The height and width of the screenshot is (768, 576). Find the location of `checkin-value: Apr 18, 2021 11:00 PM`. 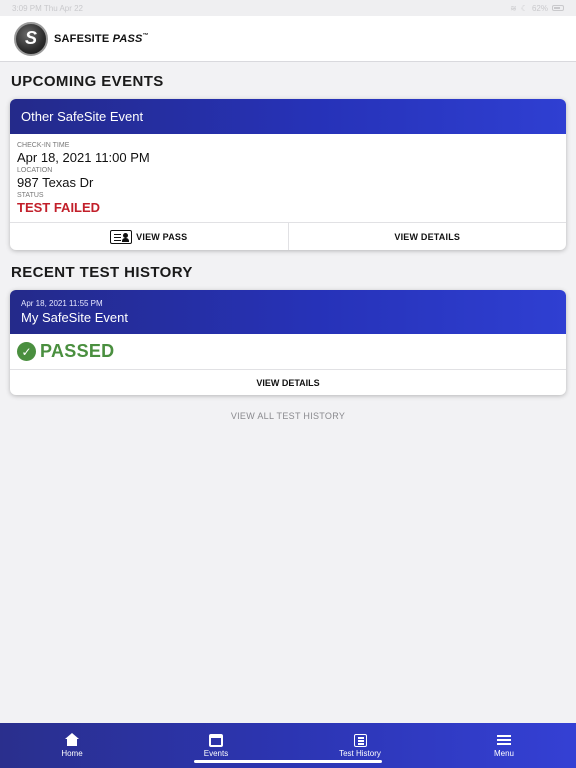

checkin-value: Apr 18, 2021 11:00 PM is located at coordinates (83, 157).